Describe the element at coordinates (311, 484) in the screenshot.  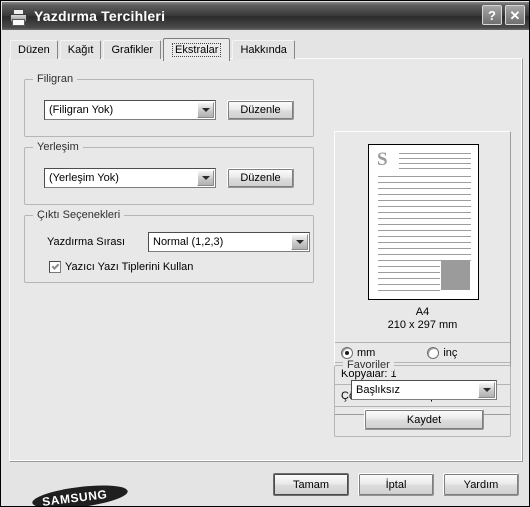
I see `ok-button: Tamam` at that location.